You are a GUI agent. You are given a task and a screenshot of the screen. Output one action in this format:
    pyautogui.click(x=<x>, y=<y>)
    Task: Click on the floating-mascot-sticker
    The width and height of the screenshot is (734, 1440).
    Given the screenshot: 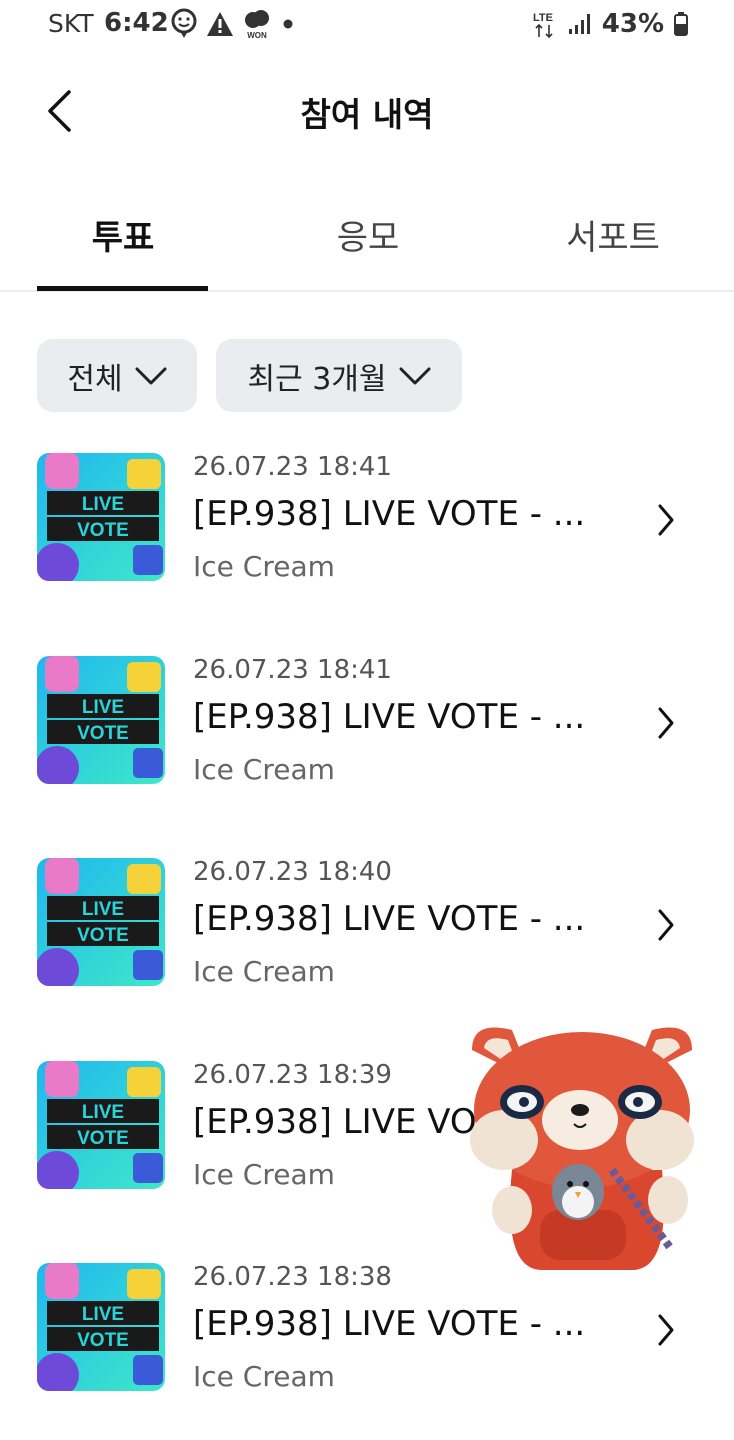 What is the action you would take?
    pyautogui.click(x=582, y=1145)
    